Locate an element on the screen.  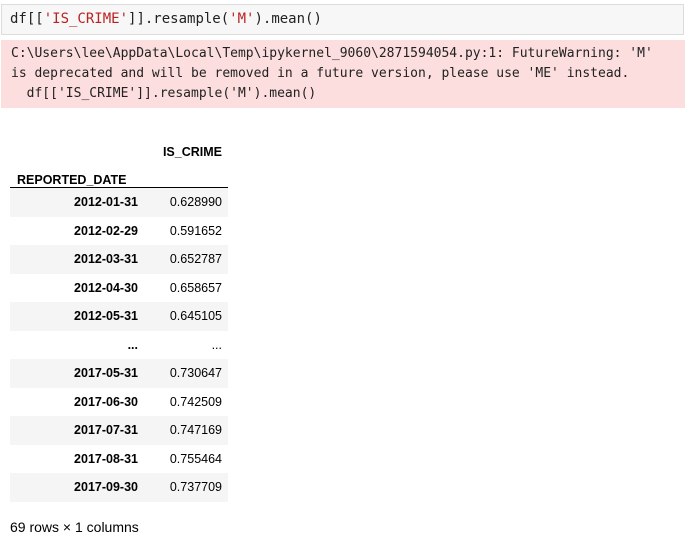
table-row: 2012-05-31 0.645105 is located at coordinates (119, 316).